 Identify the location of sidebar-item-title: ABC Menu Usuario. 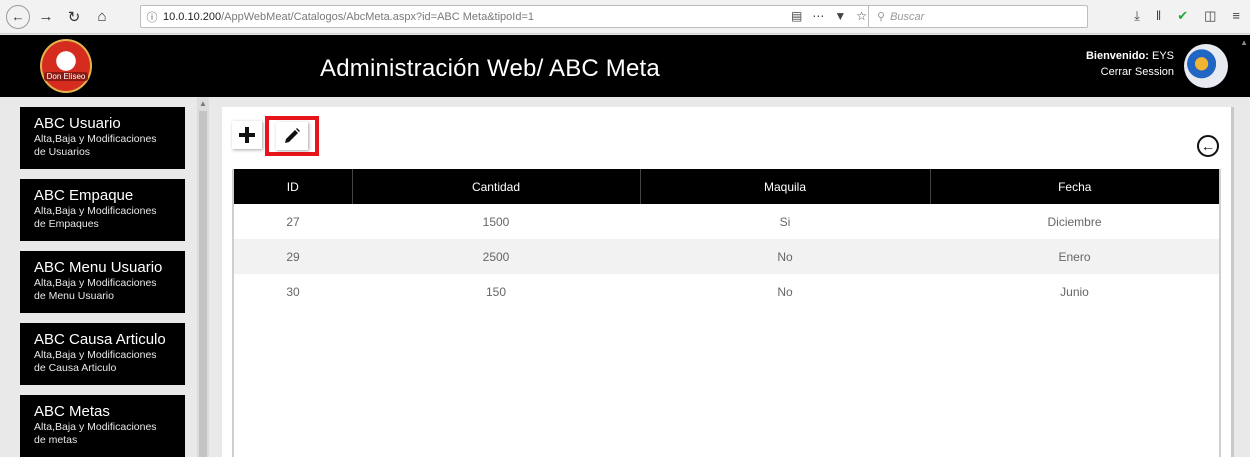
(98, 267).